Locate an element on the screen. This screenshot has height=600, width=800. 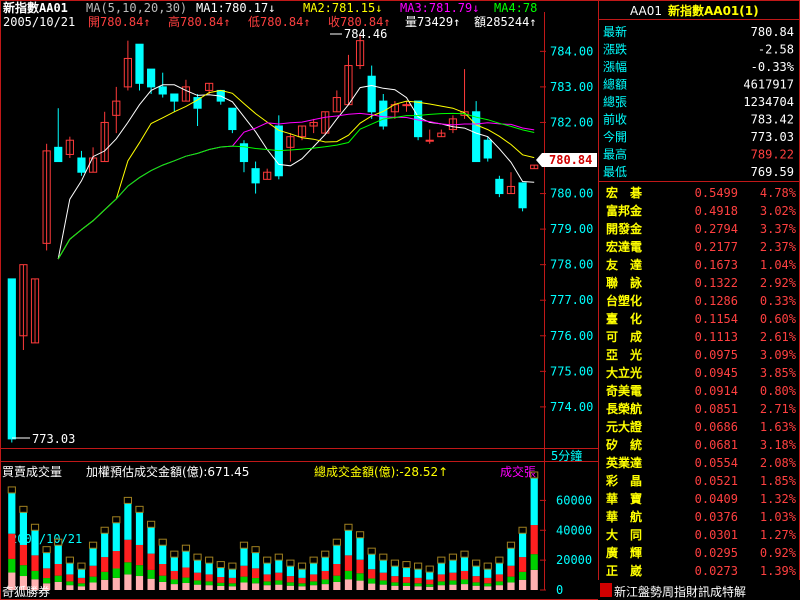
stock-name: 華 寶 is located at coordinates (624, 498).